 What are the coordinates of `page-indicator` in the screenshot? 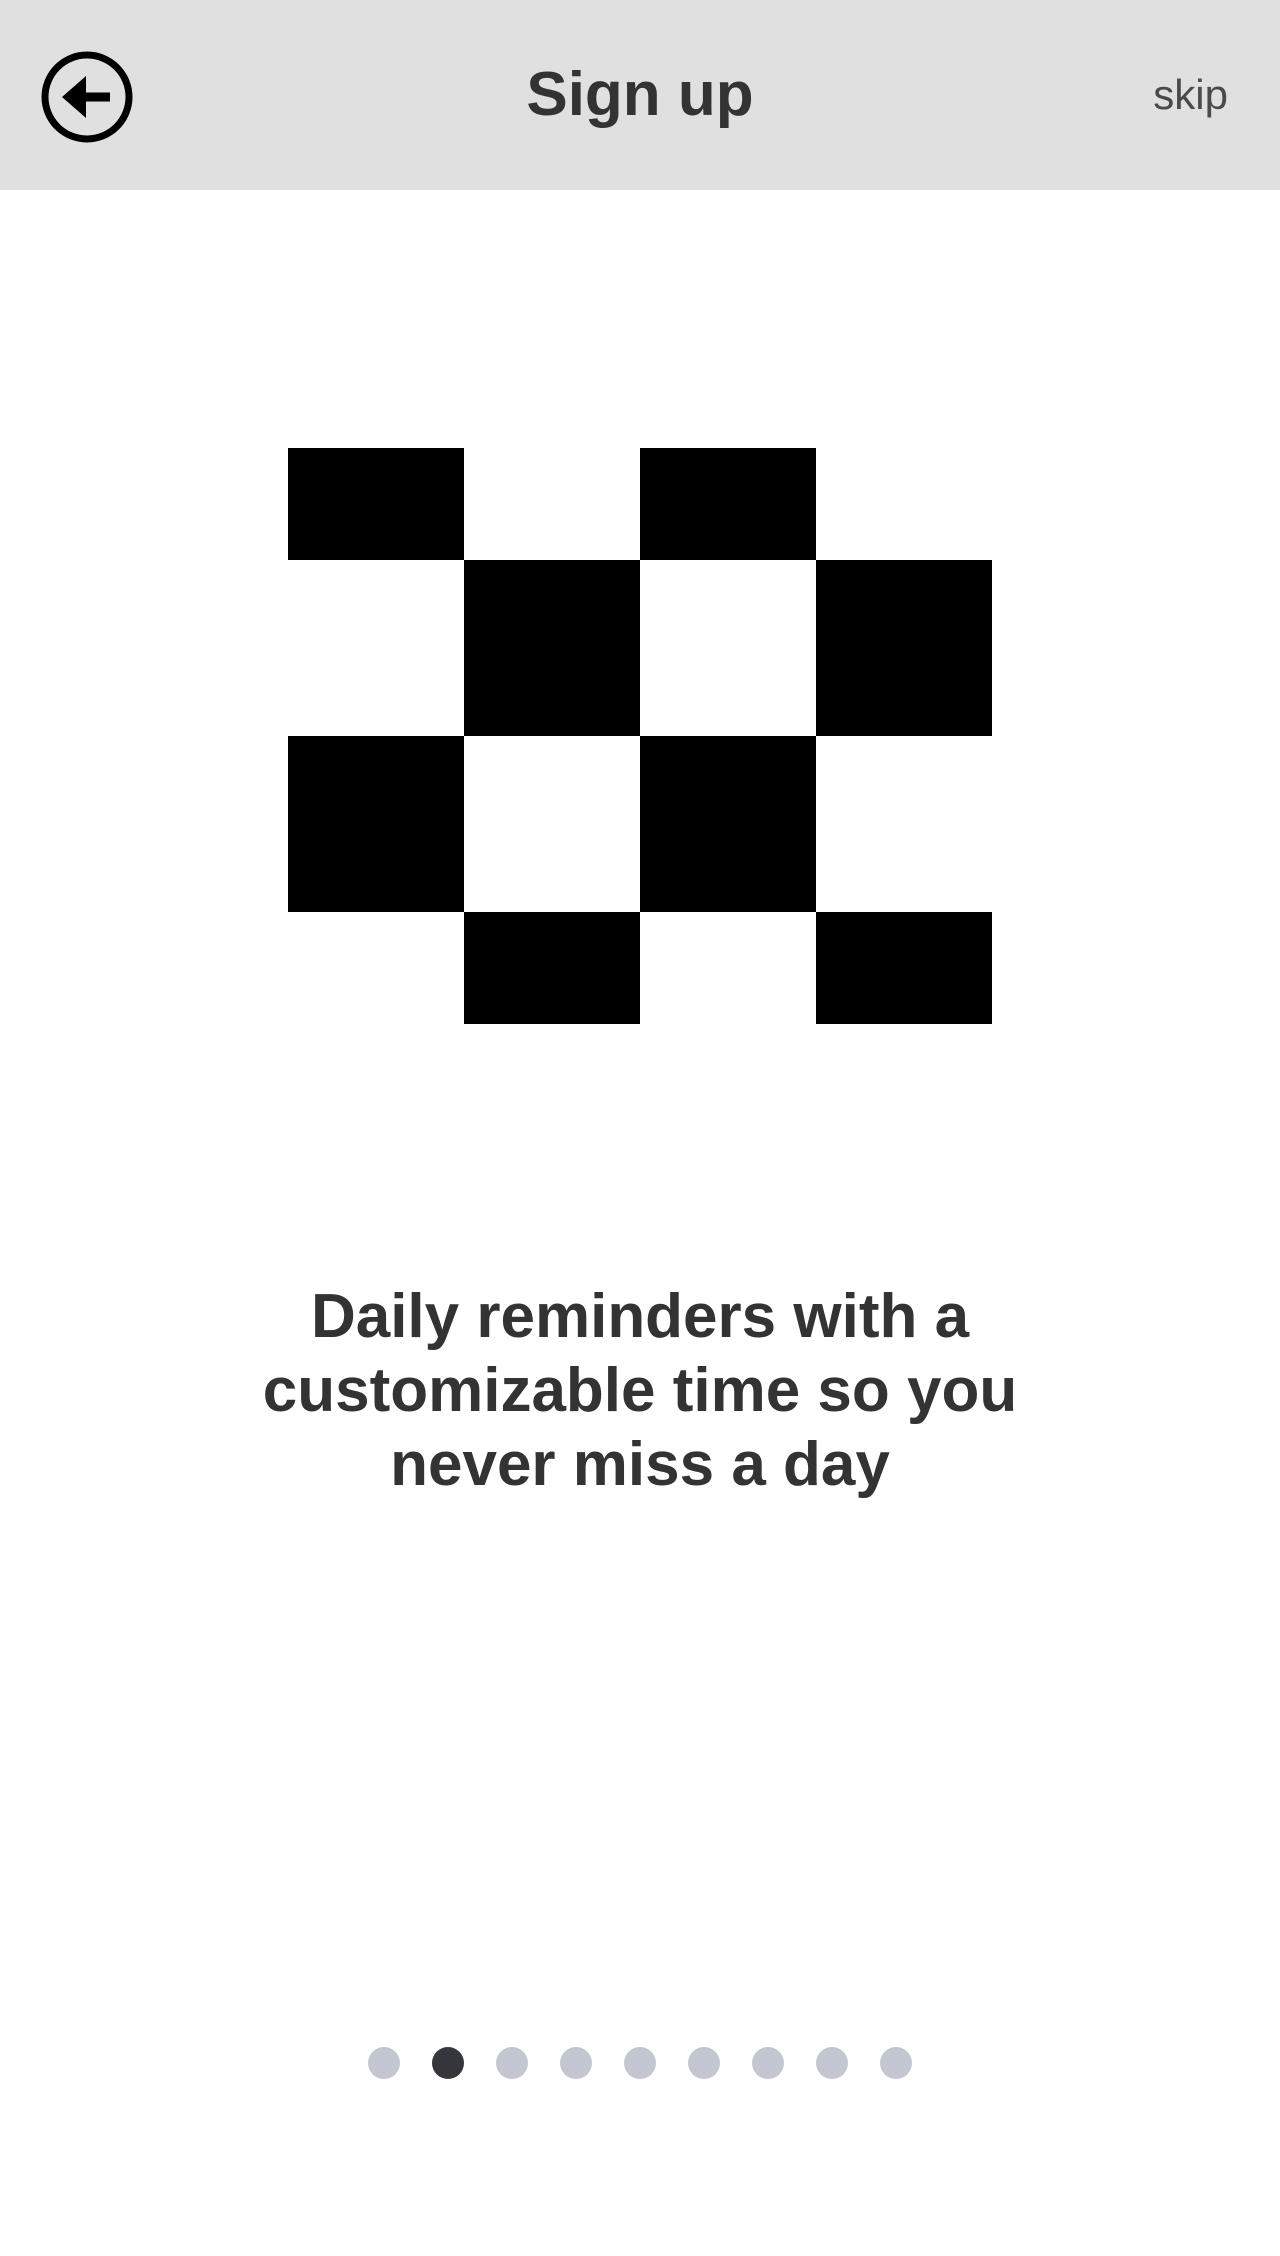 It's located at (640, 2064).